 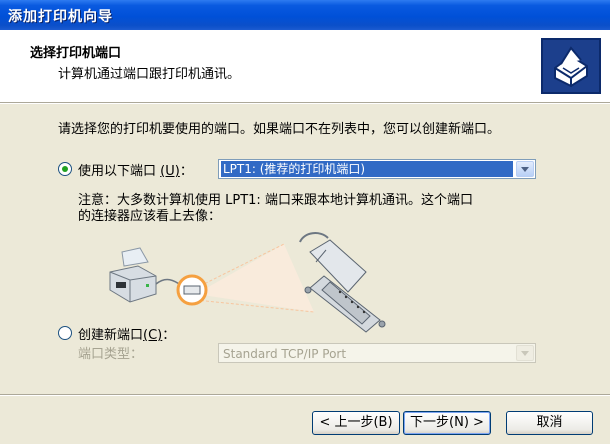 I want to click on create-port-colon: ：, so click(x=169, y=335).